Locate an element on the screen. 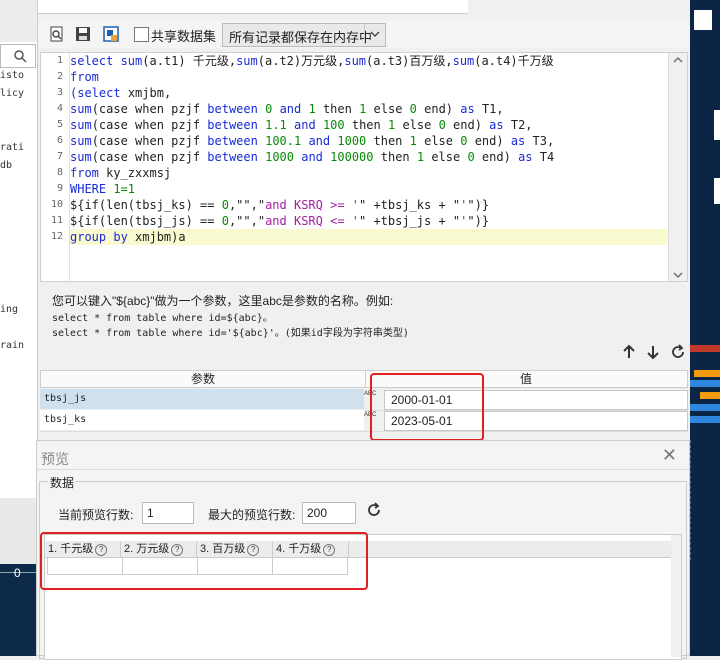 The height and width of the screenshot is (660, 720). save-icon is located at coordinates (83, 34).